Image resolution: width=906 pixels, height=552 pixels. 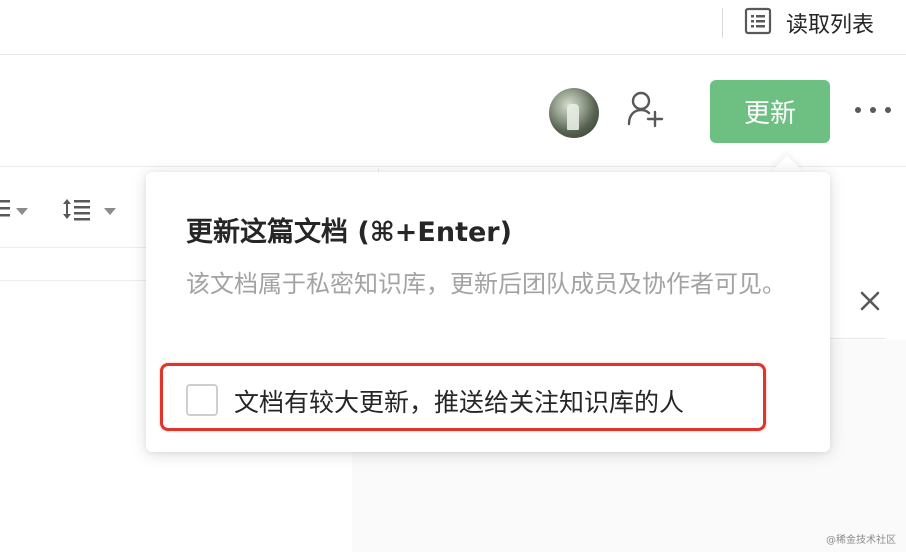 What do you see at coordinates (14, 211) in the screenshot?
I see `list-format-dropdown` at bounding box center [14, 211].